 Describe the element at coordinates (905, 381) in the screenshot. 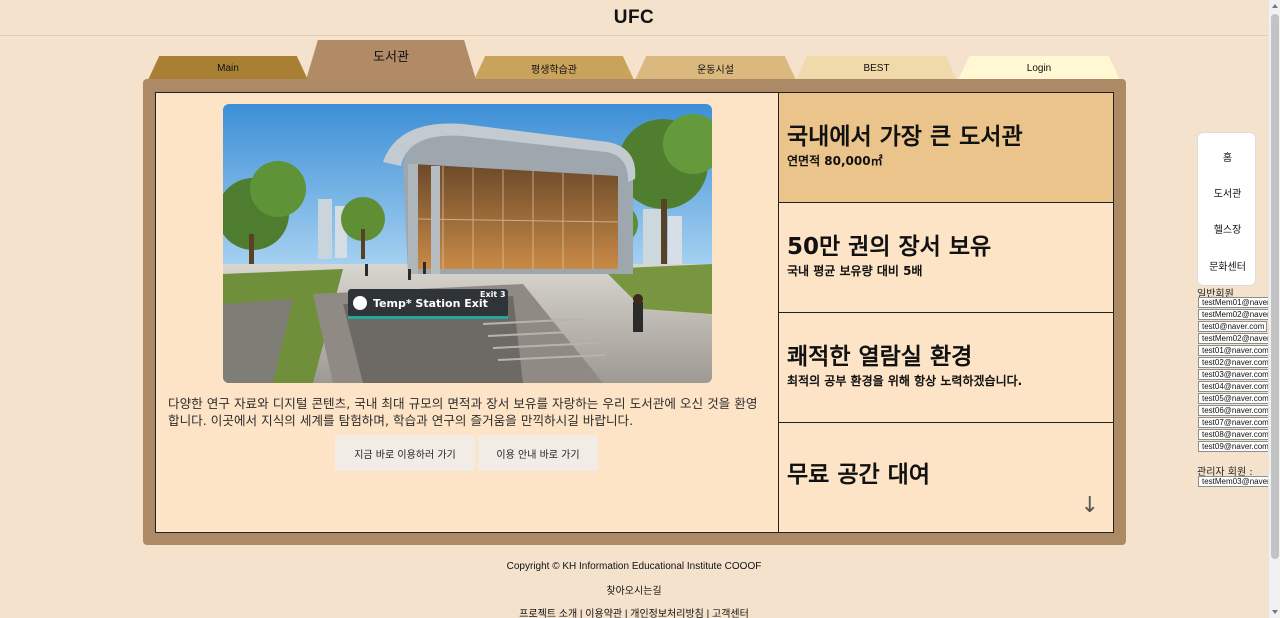

I see `feature-subtitle: 최적의 공부 환경을 위해 항상 노력하겠습니다.` at that location.